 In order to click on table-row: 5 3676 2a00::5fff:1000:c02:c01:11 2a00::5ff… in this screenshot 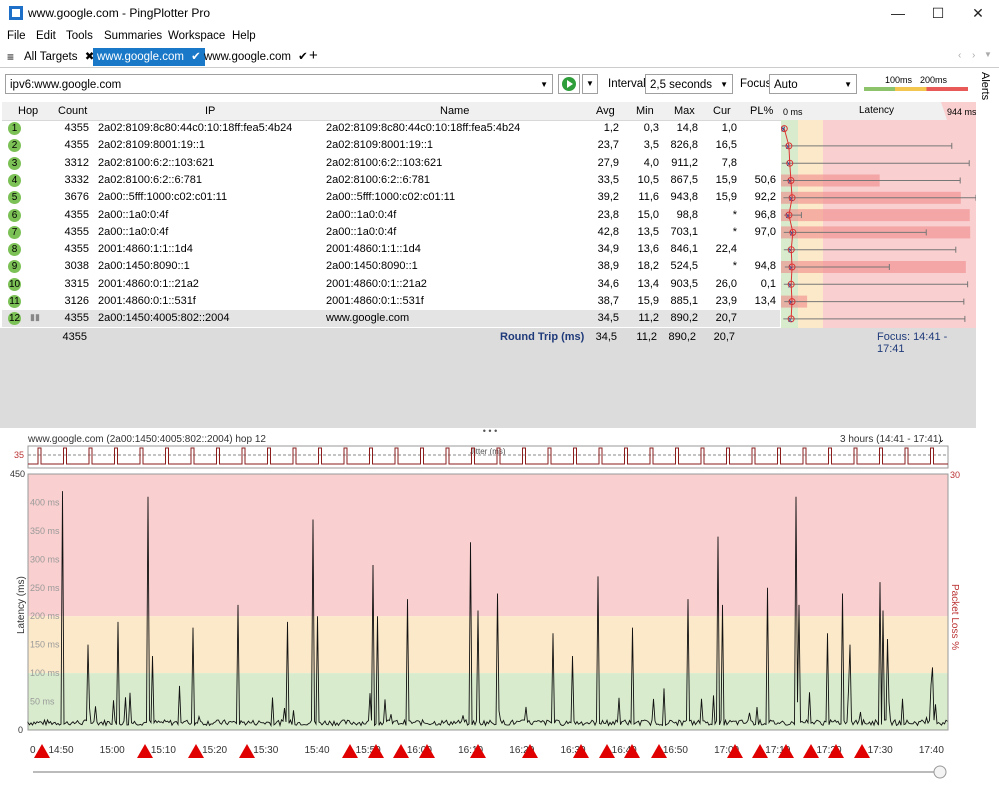, I will do `click(391, 197)`.